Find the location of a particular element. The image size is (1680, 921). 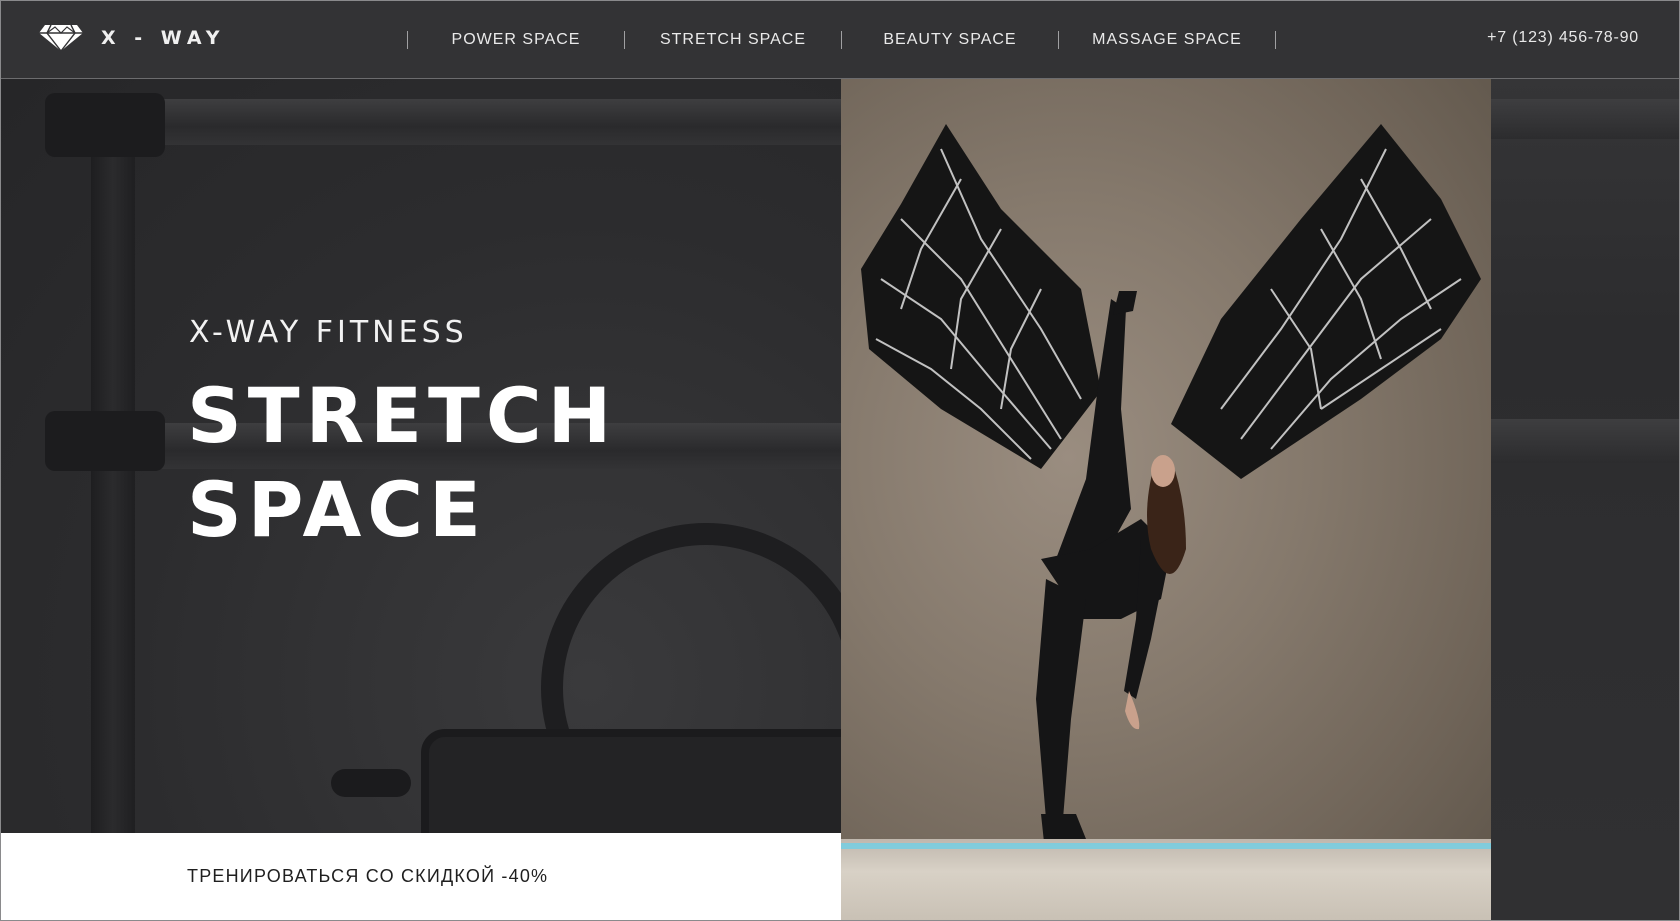

cta-label: ТРЕНИРОВАТЬСЯ СО СКИДКОЙ -40% is located at coordinates (368, 876).